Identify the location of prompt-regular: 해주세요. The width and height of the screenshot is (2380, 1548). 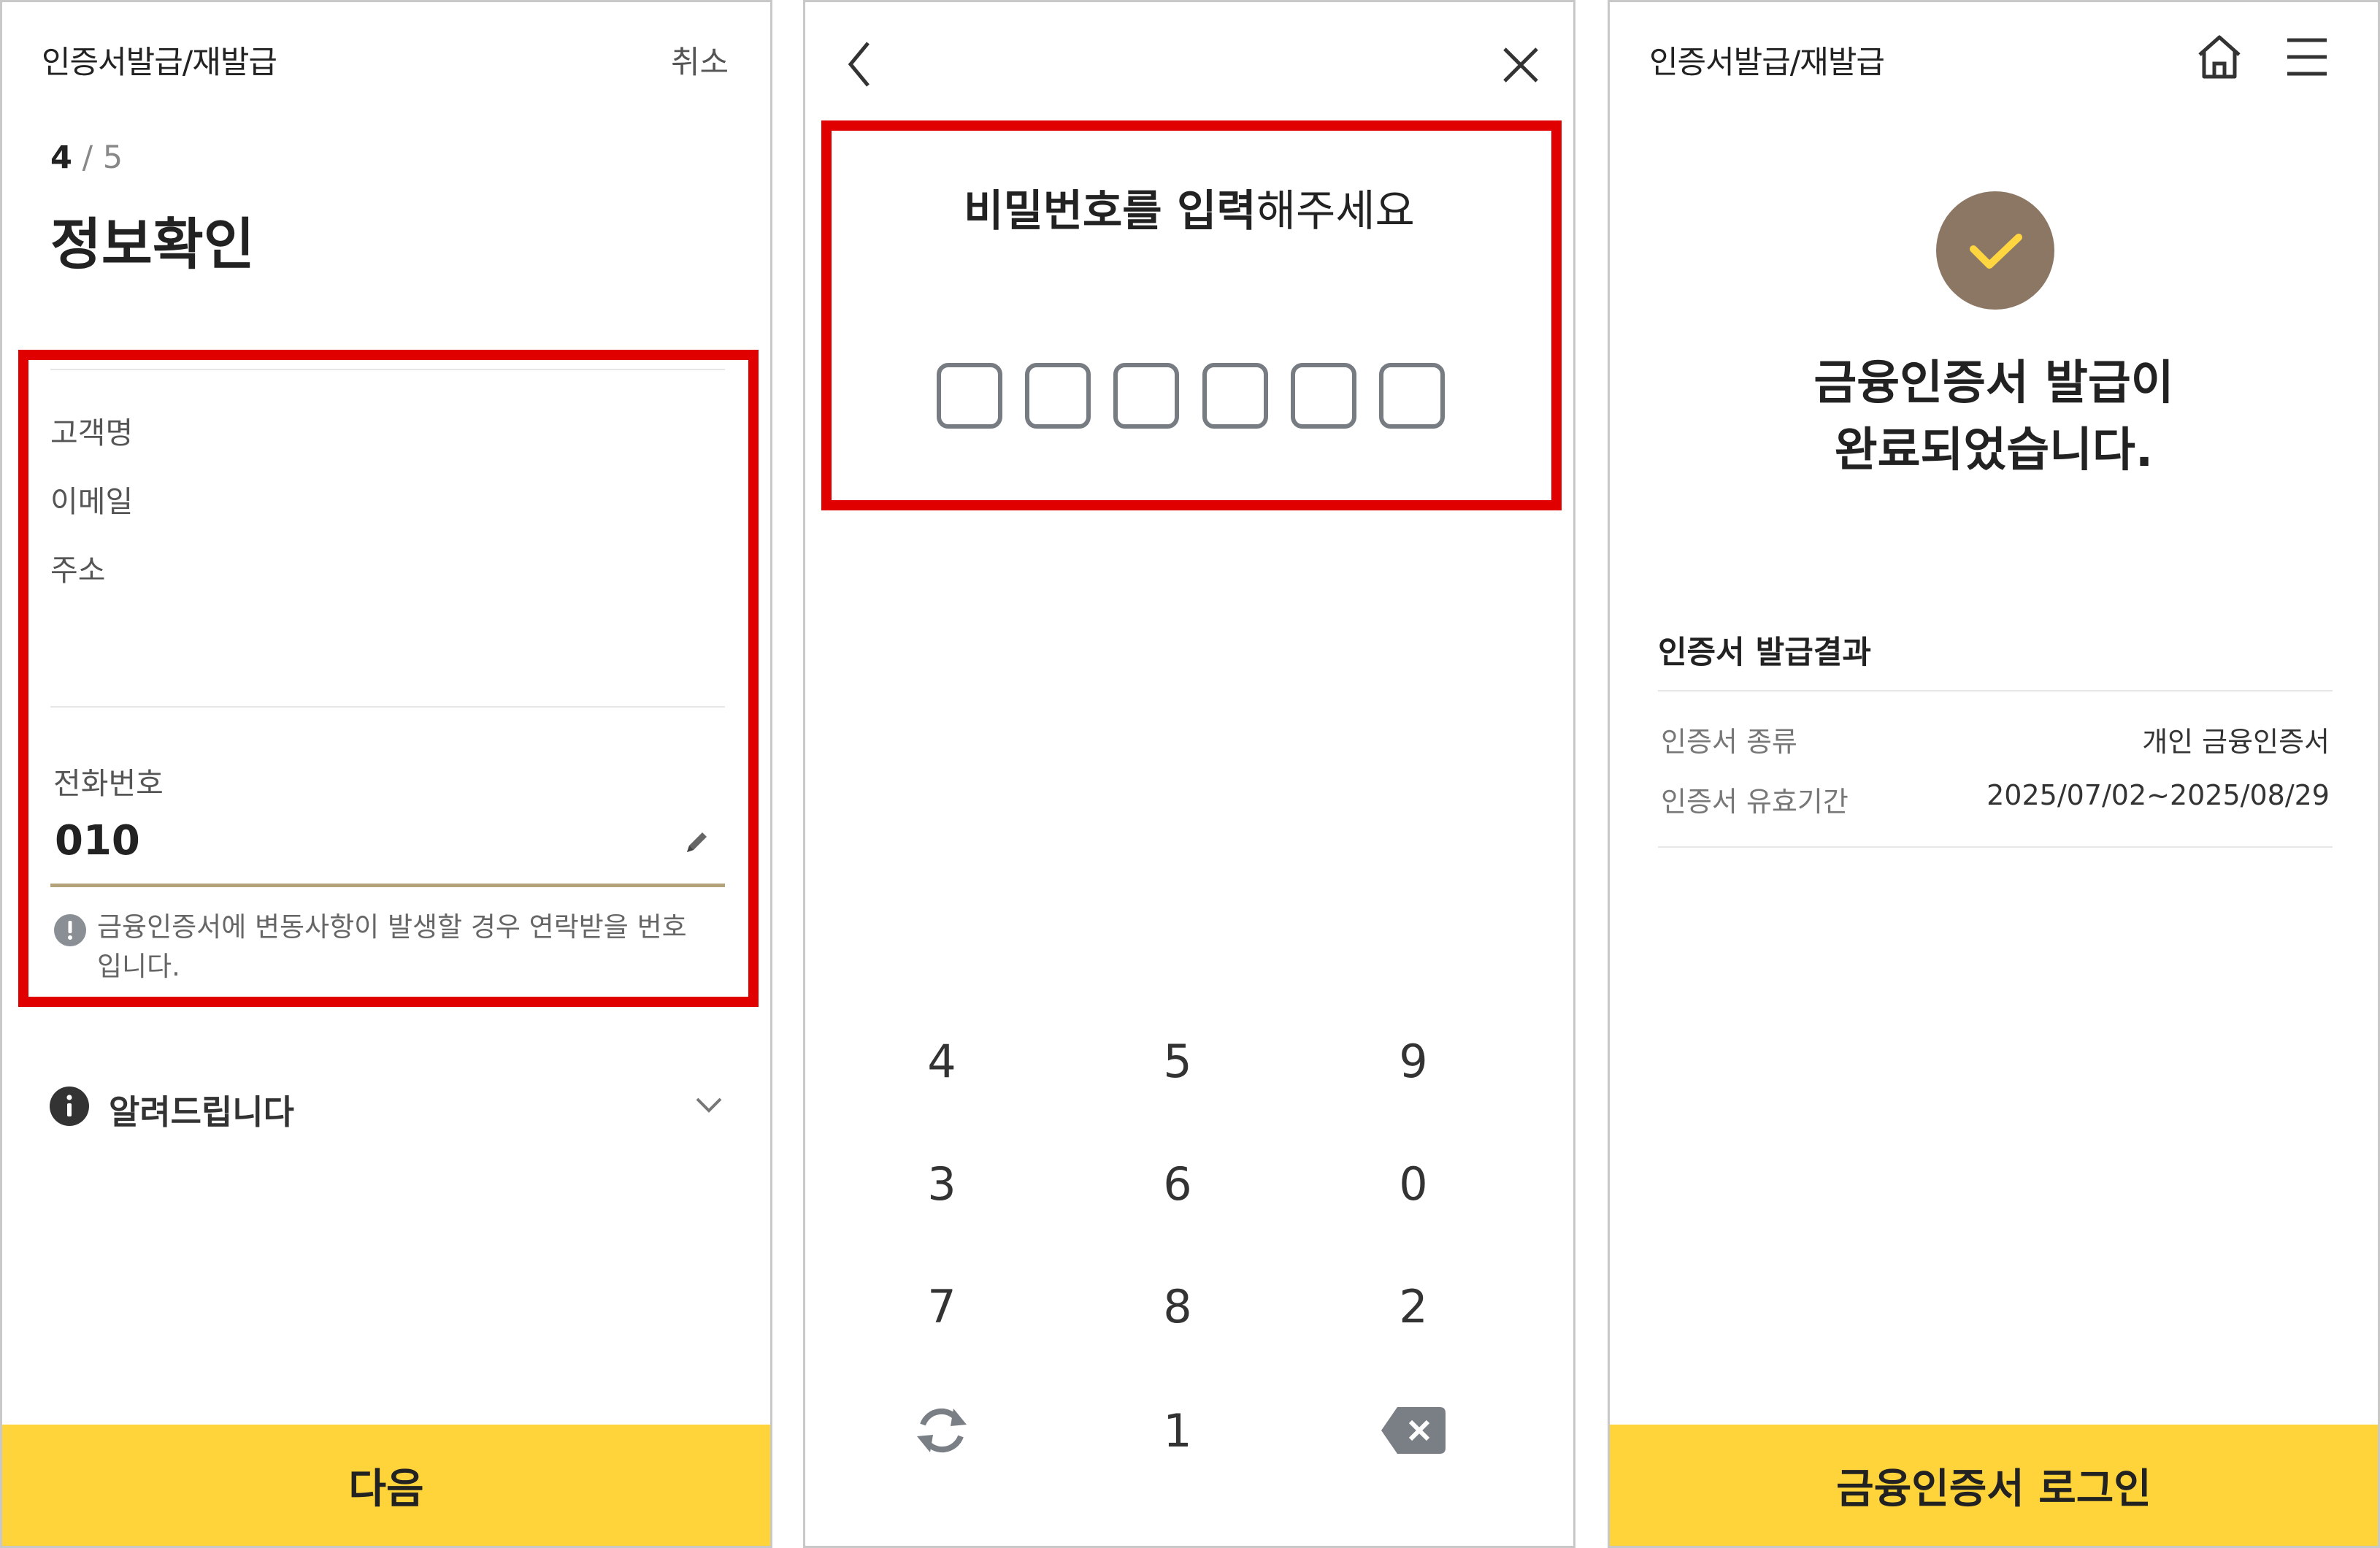
(1335, 210).